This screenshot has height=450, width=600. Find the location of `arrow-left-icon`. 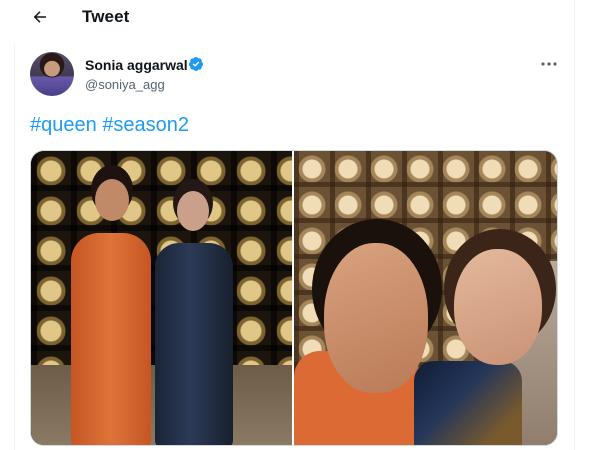

arrow-left-icon is located at coordinates (39, 17).